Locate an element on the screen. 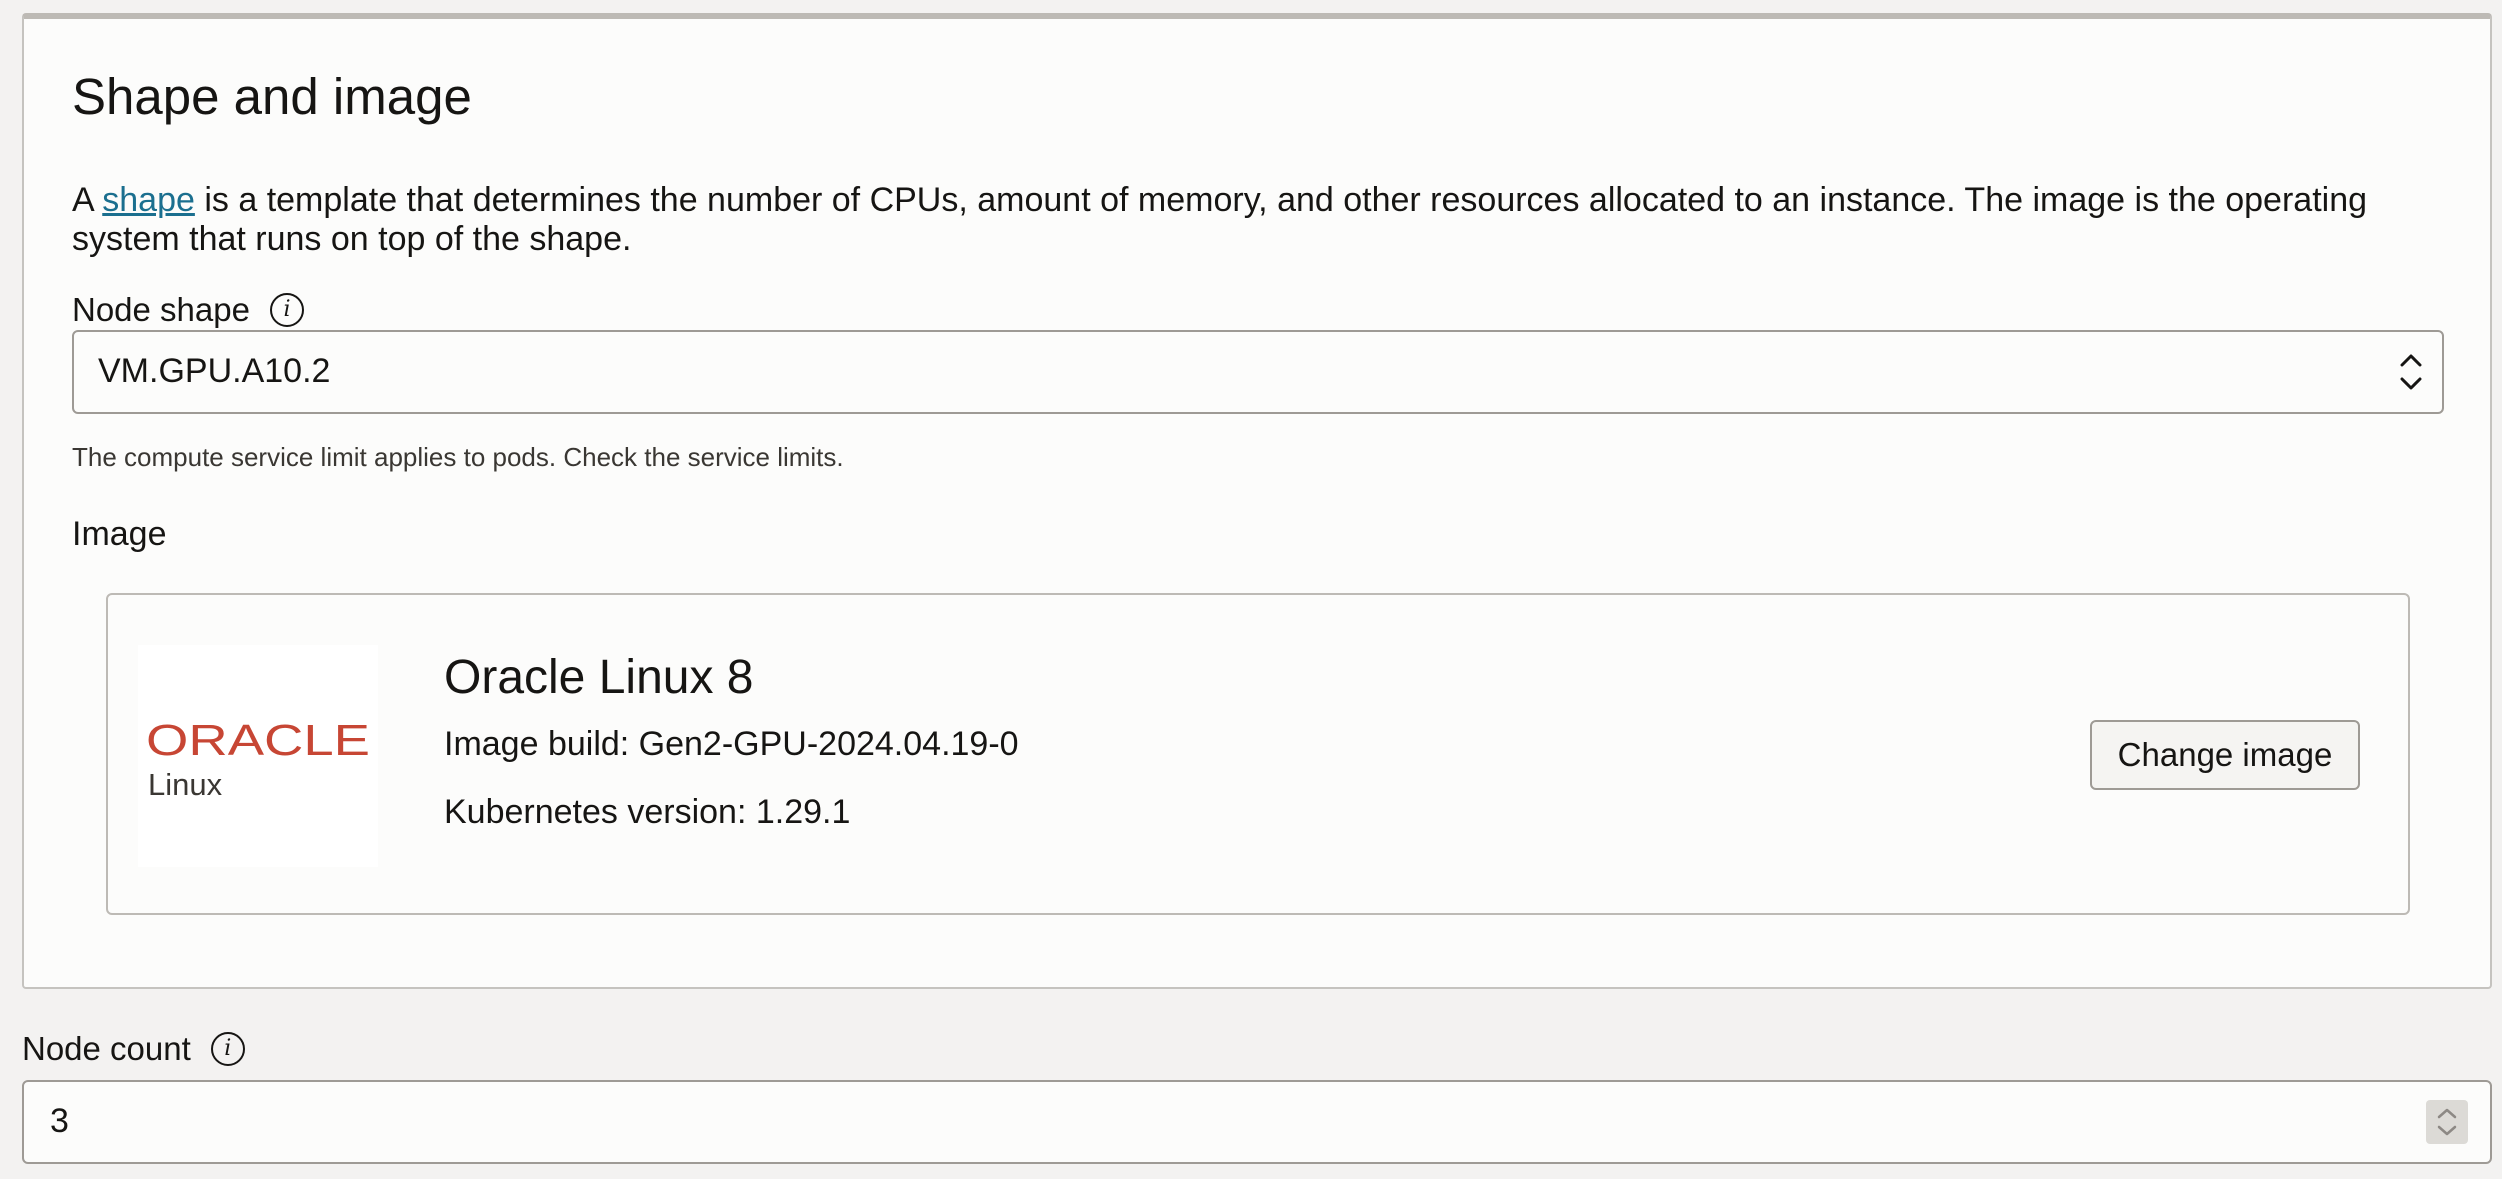 Image resolution: width=2502 pixels, height=1179 pixels. stepper-arrows-icon is located at coordinates (2447, 1122).